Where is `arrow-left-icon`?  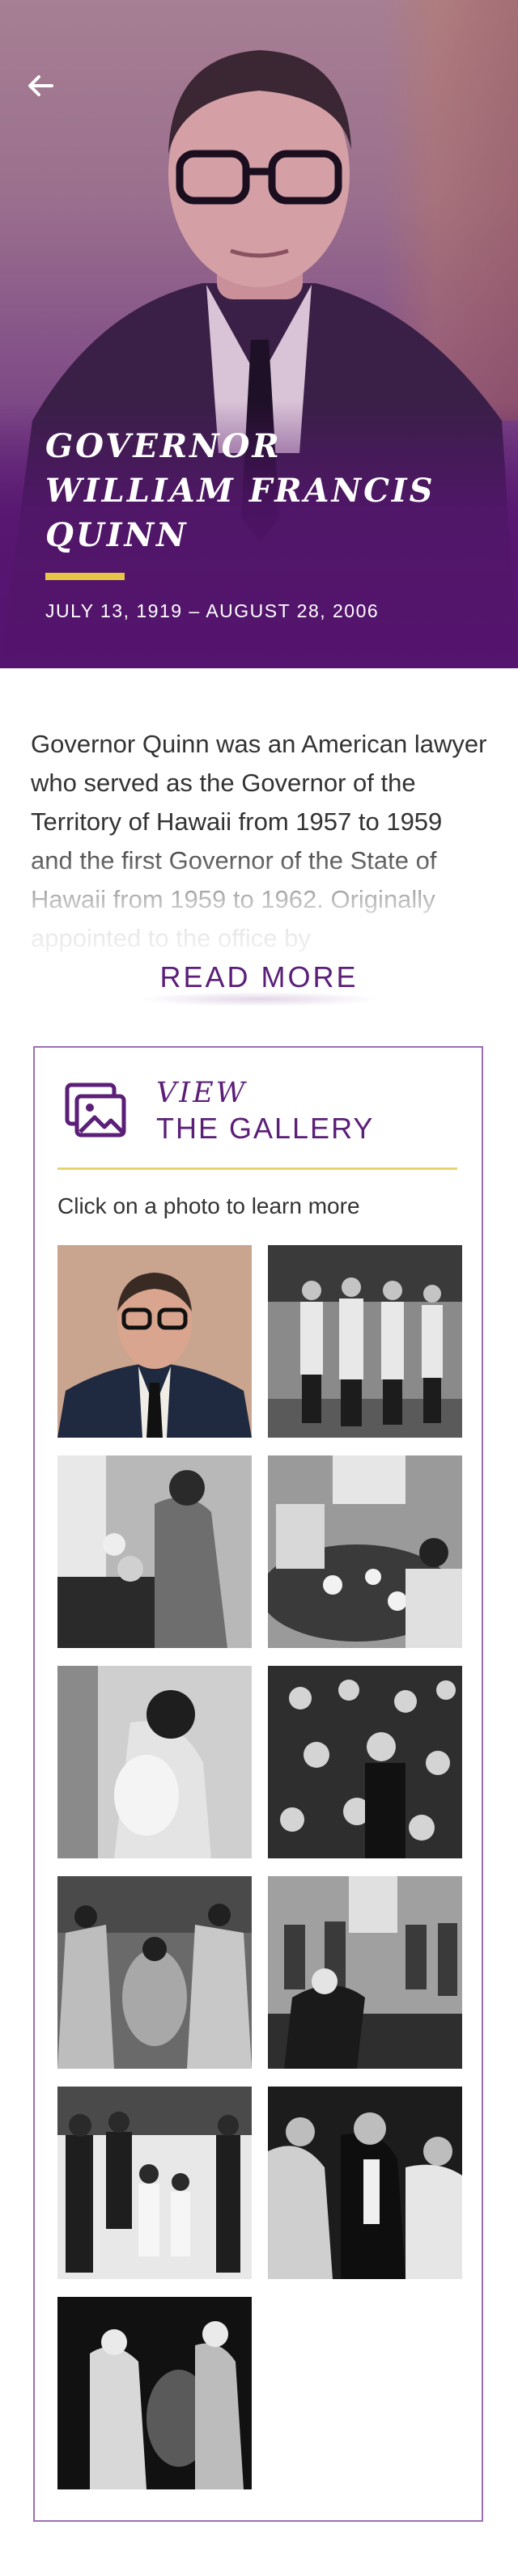 arrow-left-icon is located at coordinates (40, 85).